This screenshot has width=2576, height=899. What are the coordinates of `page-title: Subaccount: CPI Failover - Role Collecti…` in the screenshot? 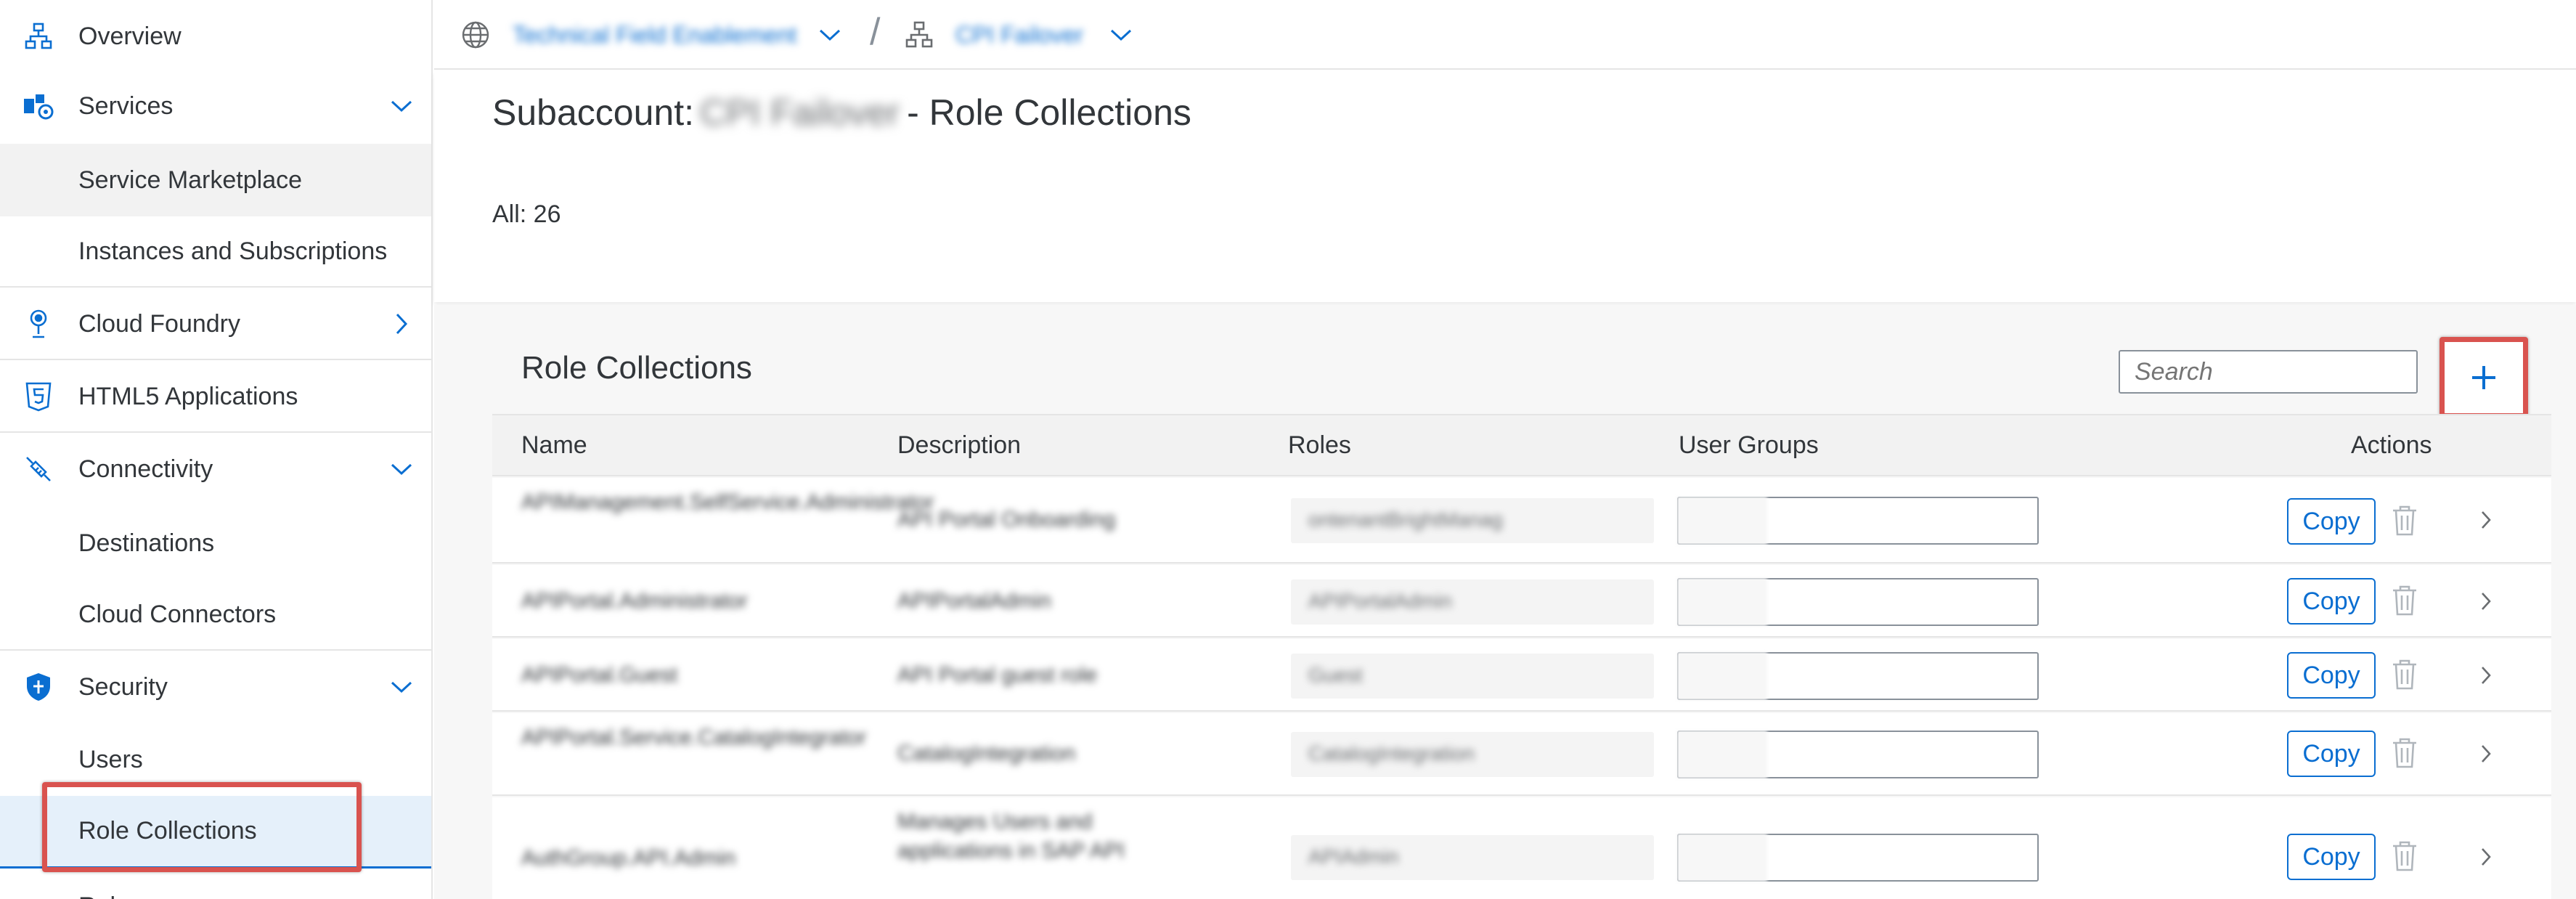 It's located at (841, 112).